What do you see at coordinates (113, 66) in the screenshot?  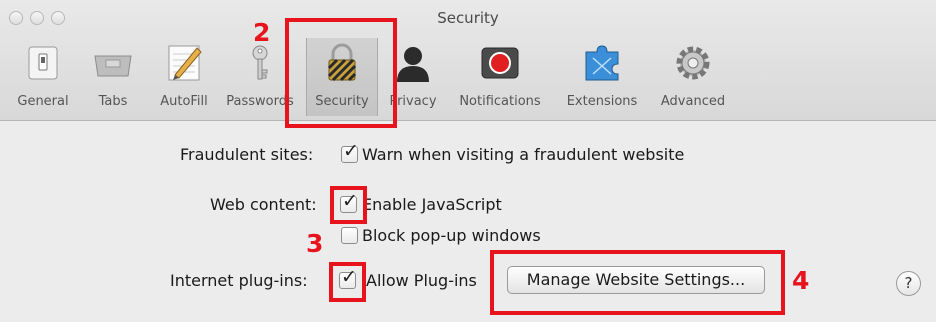 I see `tabs-icon` at bounding box center [113, 66].